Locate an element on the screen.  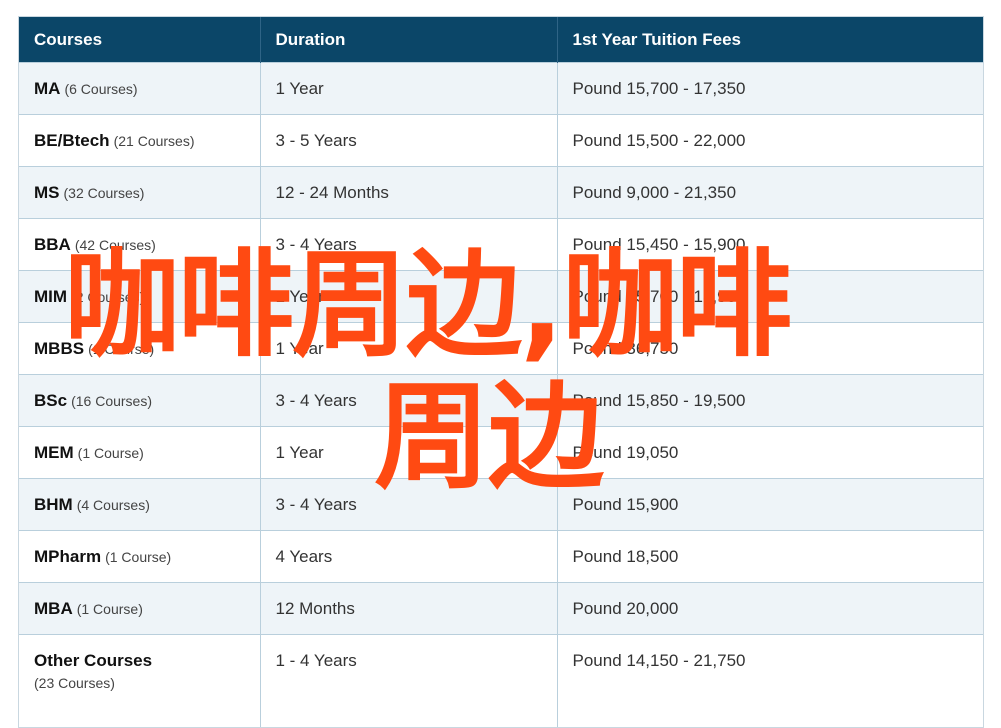
course-count: (42 Courses) is located at coordinates (115, 244).